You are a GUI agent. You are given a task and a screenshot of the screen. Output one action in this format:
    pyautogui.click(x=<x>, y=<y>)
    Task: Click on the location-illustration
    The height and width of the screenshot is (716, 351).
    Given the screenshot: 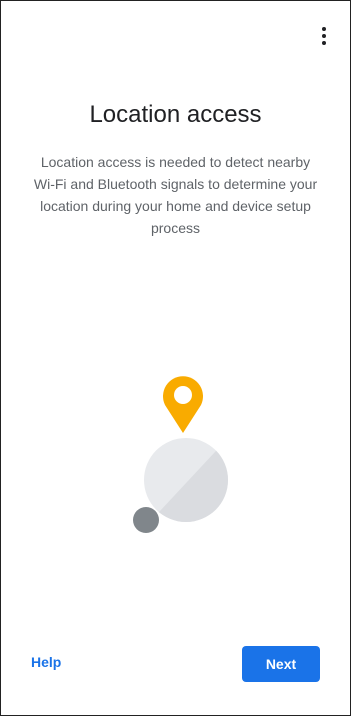 What is the action you would take?
    pyautogui.click(x=181, y=453)
    